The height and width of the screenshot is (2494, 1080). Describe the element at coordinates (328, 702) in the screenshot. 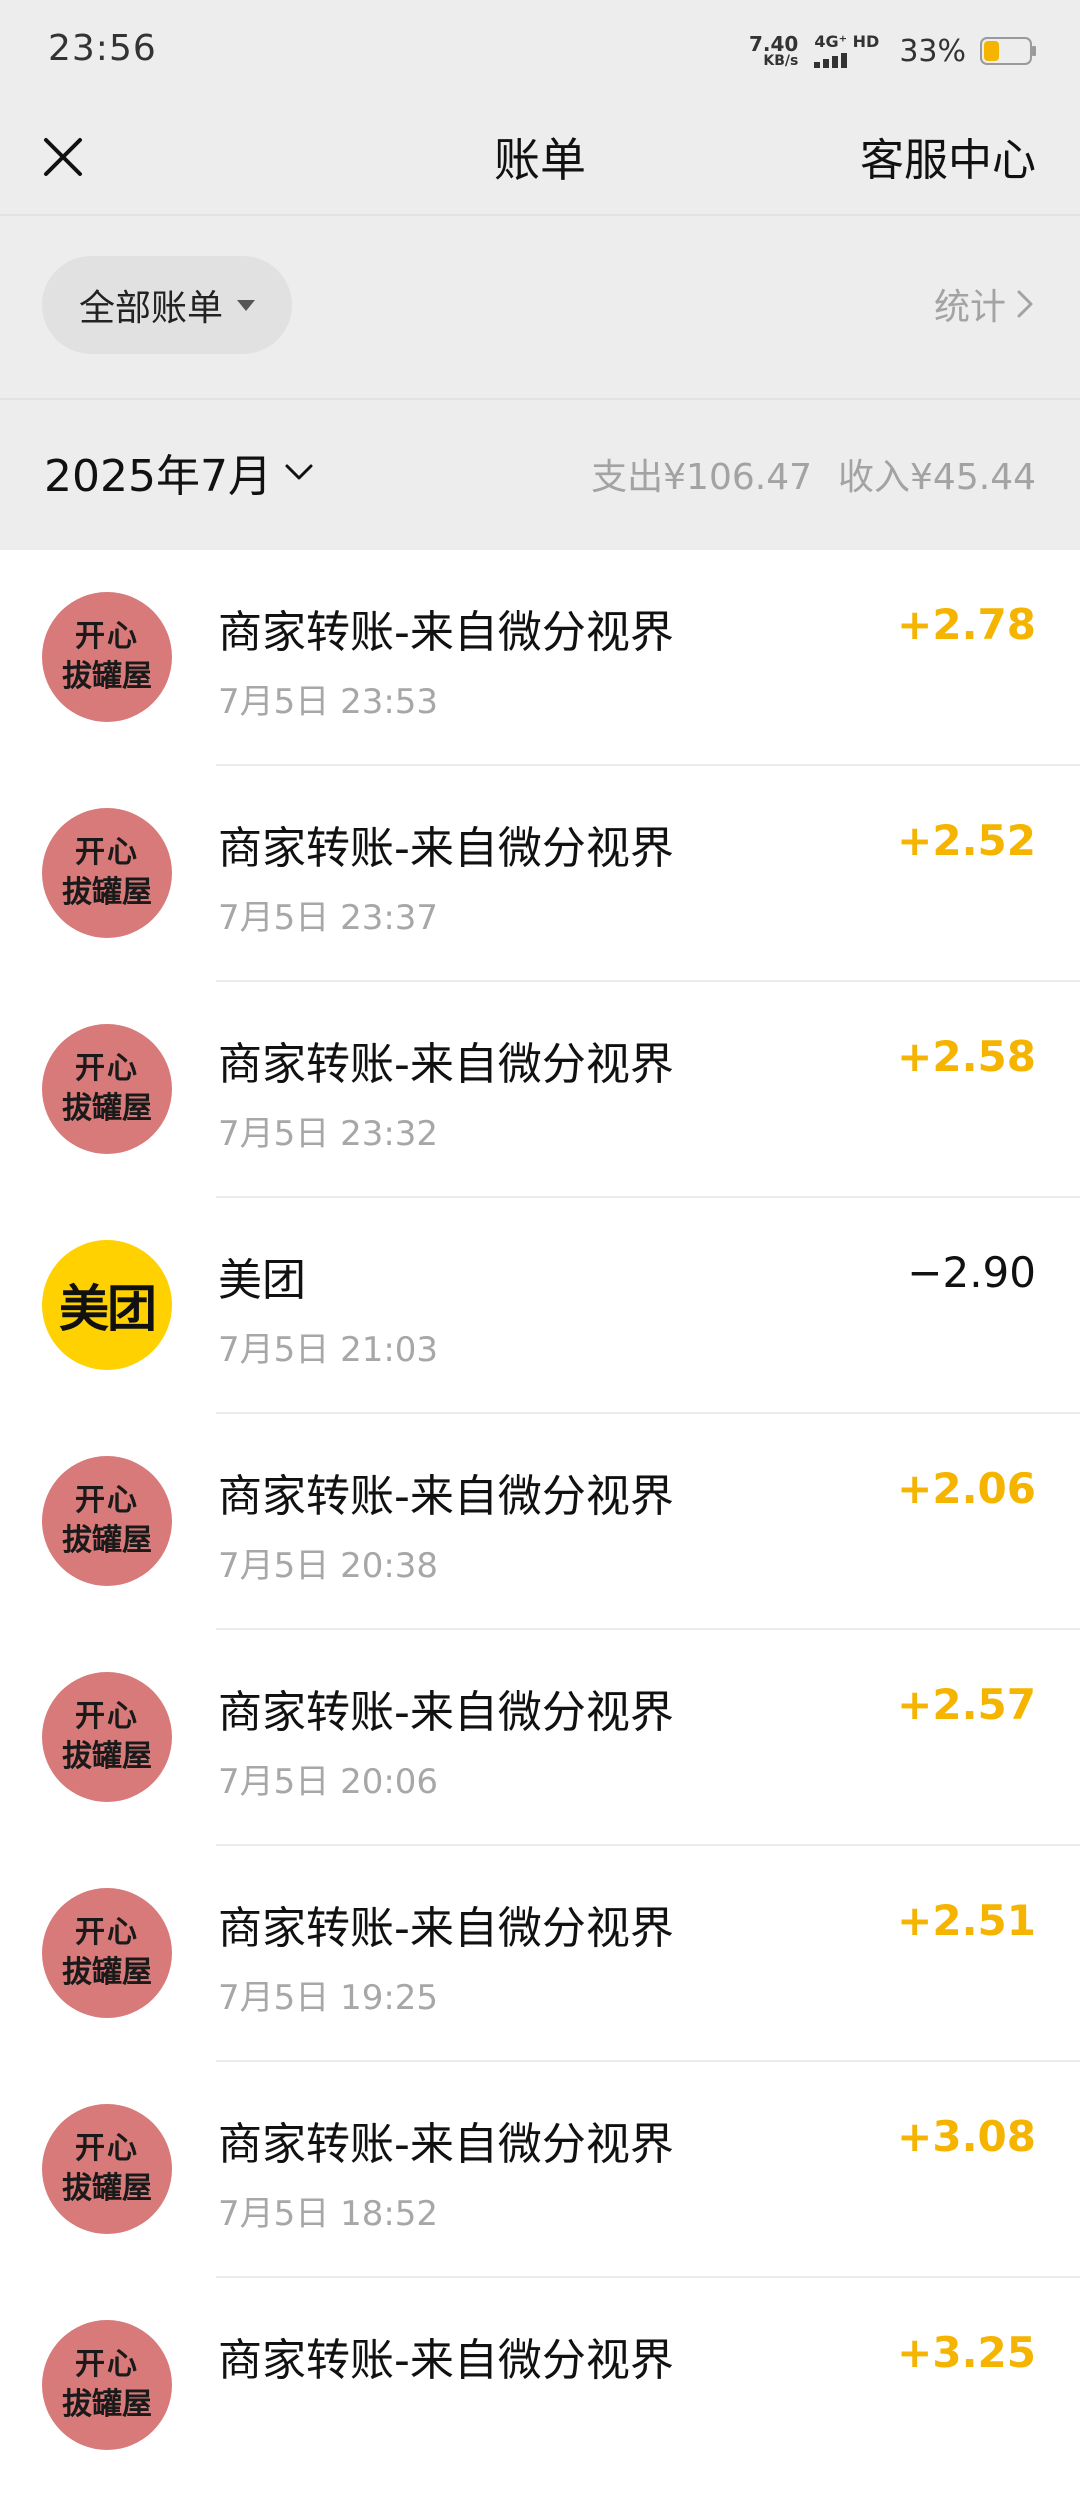

I see `transaction-time: 7月5日 23:53` at that location.